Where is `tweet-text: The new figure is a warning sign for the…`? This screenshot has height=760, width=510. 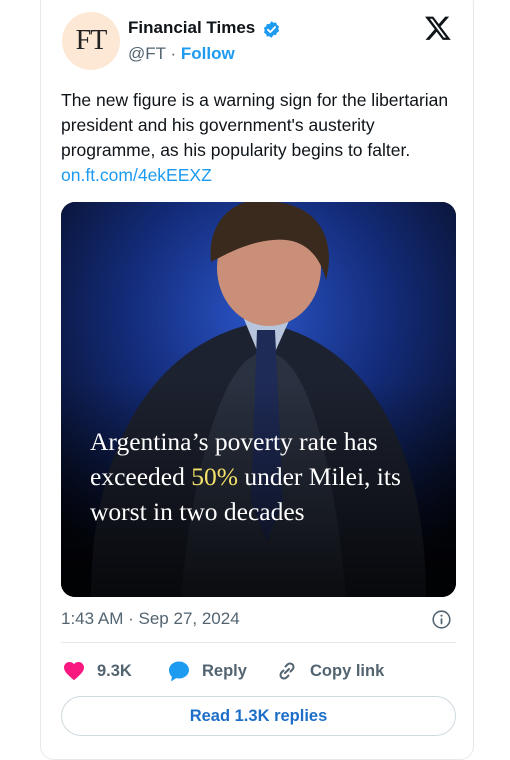
tweet-text: The new figure is a warning sign for the… is located at coordinates (261, 138).